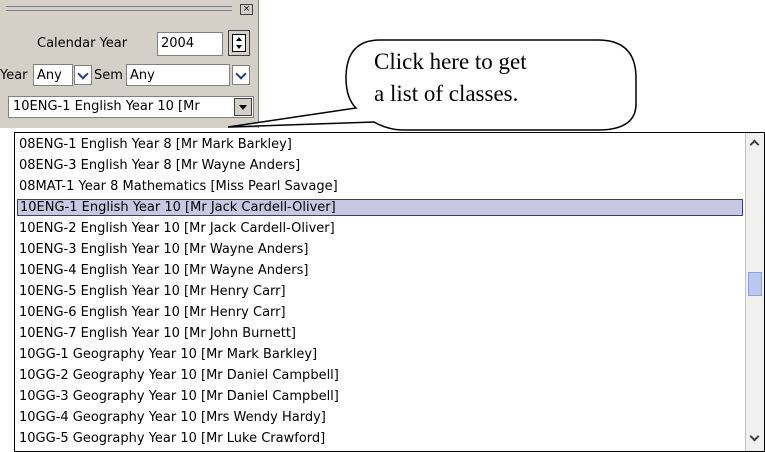  Describe the element at coordinates (494, 78) in the screenshot. I see `callout-text: Click here to get a list of classes.` at that location.